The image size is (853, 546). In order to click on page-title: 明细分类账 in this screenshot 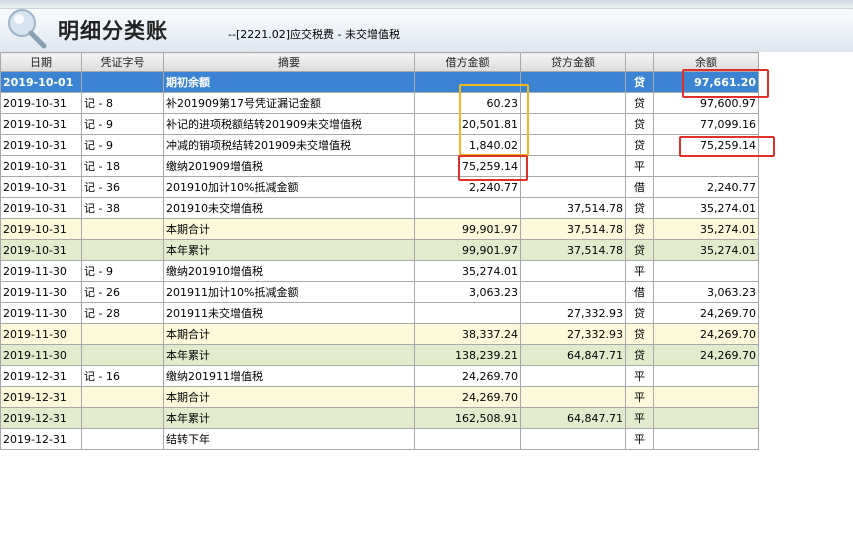, I will do `click(113, 31)`.